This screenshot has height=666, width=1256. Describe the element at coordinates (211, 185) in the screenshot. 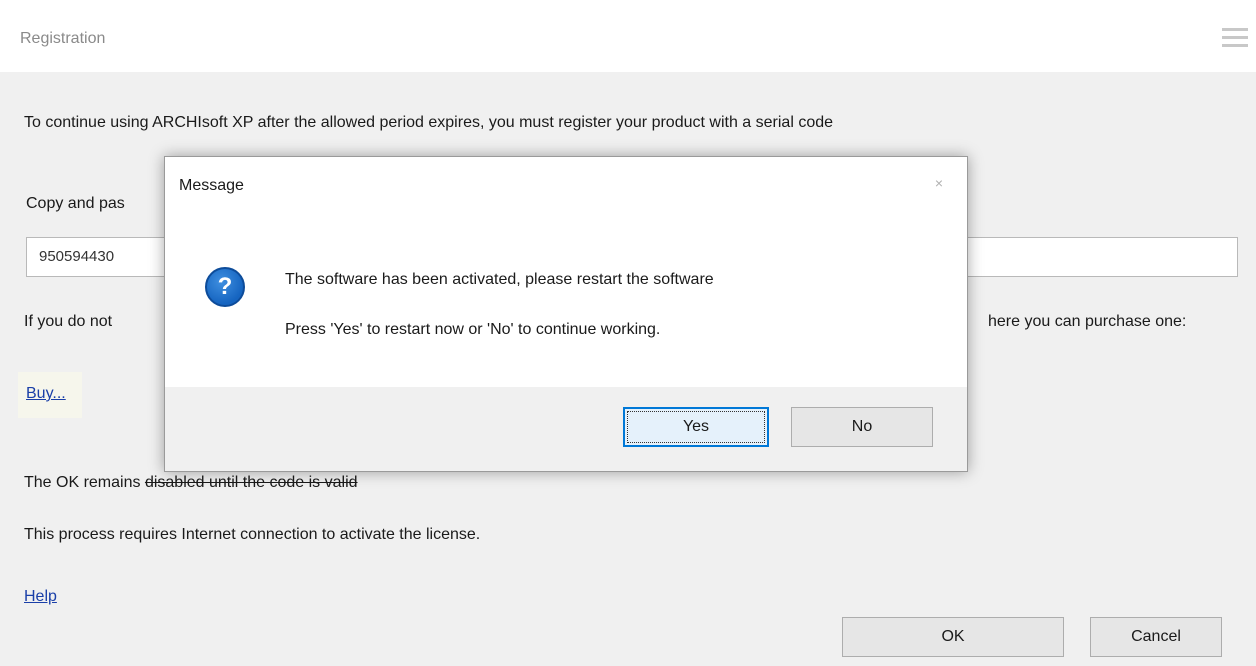

I see `message-title: Message` at that location.